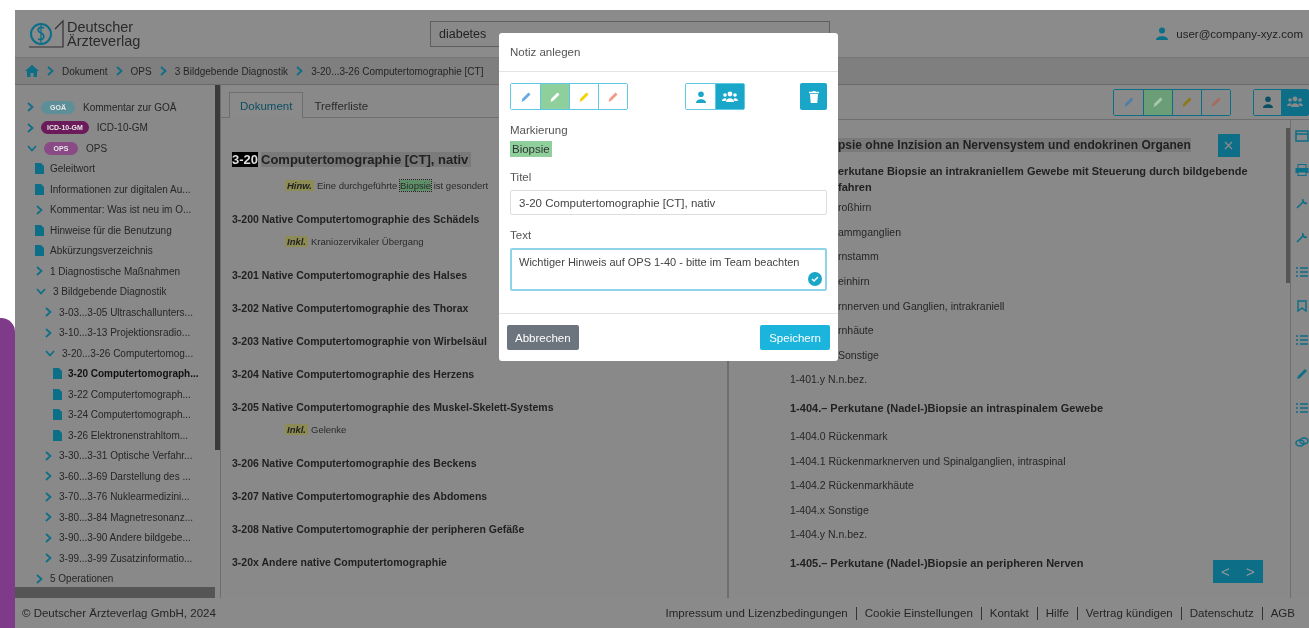 This screenshot has height=628, width=1309. Describe the element at coordinates (858, 256) in the screenshot. I see `code-entry: rnstamm` at that location.